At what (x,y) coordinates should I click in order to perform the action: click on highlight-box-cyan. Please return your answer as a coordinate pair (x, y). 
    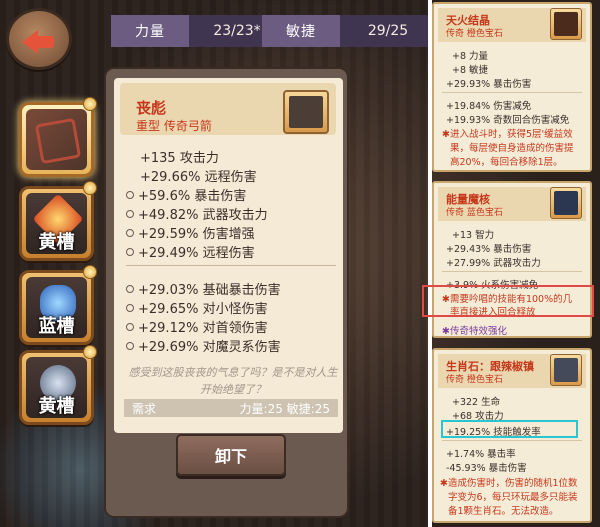
    Looking at the image, I should click on (509, 429).